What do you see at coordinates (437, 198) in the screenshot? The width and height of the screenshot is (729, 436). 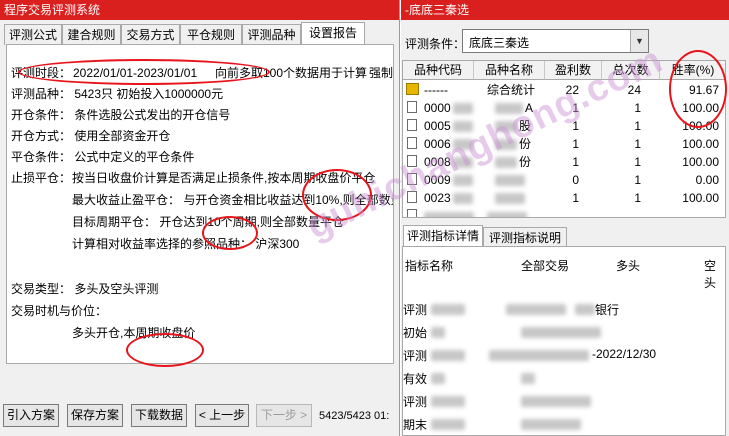 I see `cell-code: 0023` at bounding box center [437, 198].